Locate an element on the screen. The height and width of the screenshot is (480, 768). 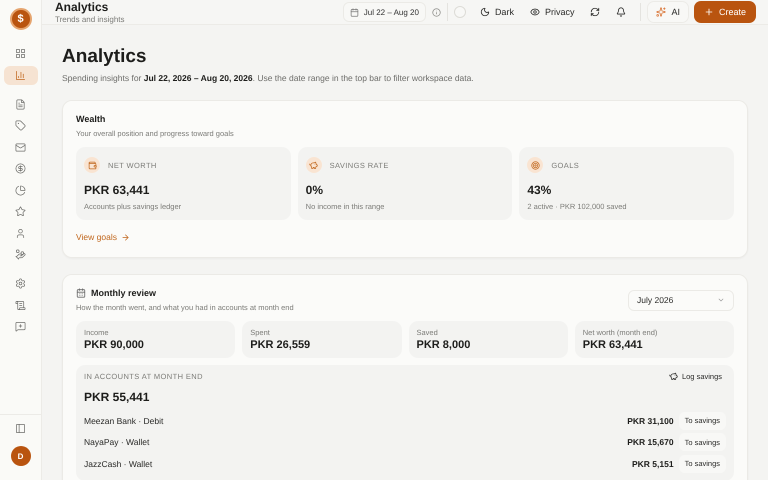
dark-mode-button: Dark is located at coordinates (497, 12).